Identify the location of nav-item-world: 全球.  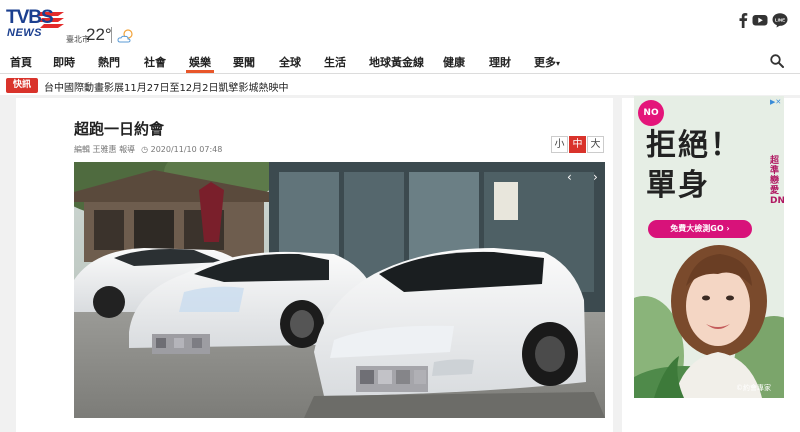
(290, 62).